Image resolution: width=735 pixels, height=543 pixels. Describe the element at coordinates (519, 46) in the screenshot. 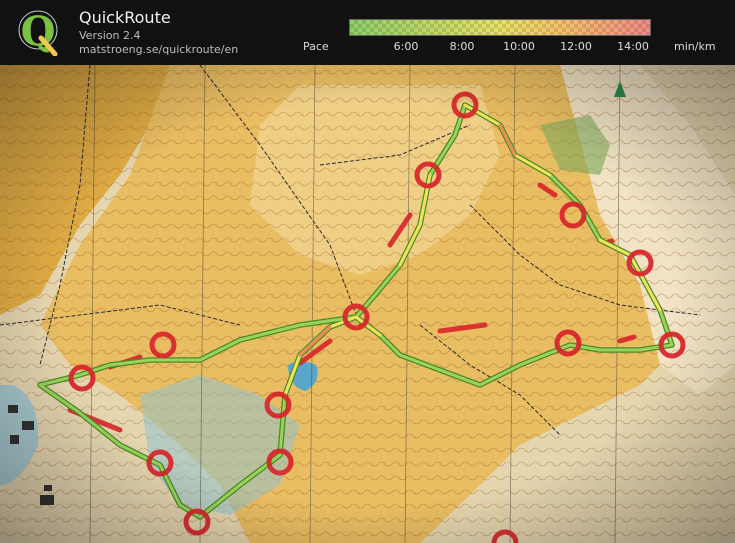

I see `pace-tick-10: 10:00` at that location.